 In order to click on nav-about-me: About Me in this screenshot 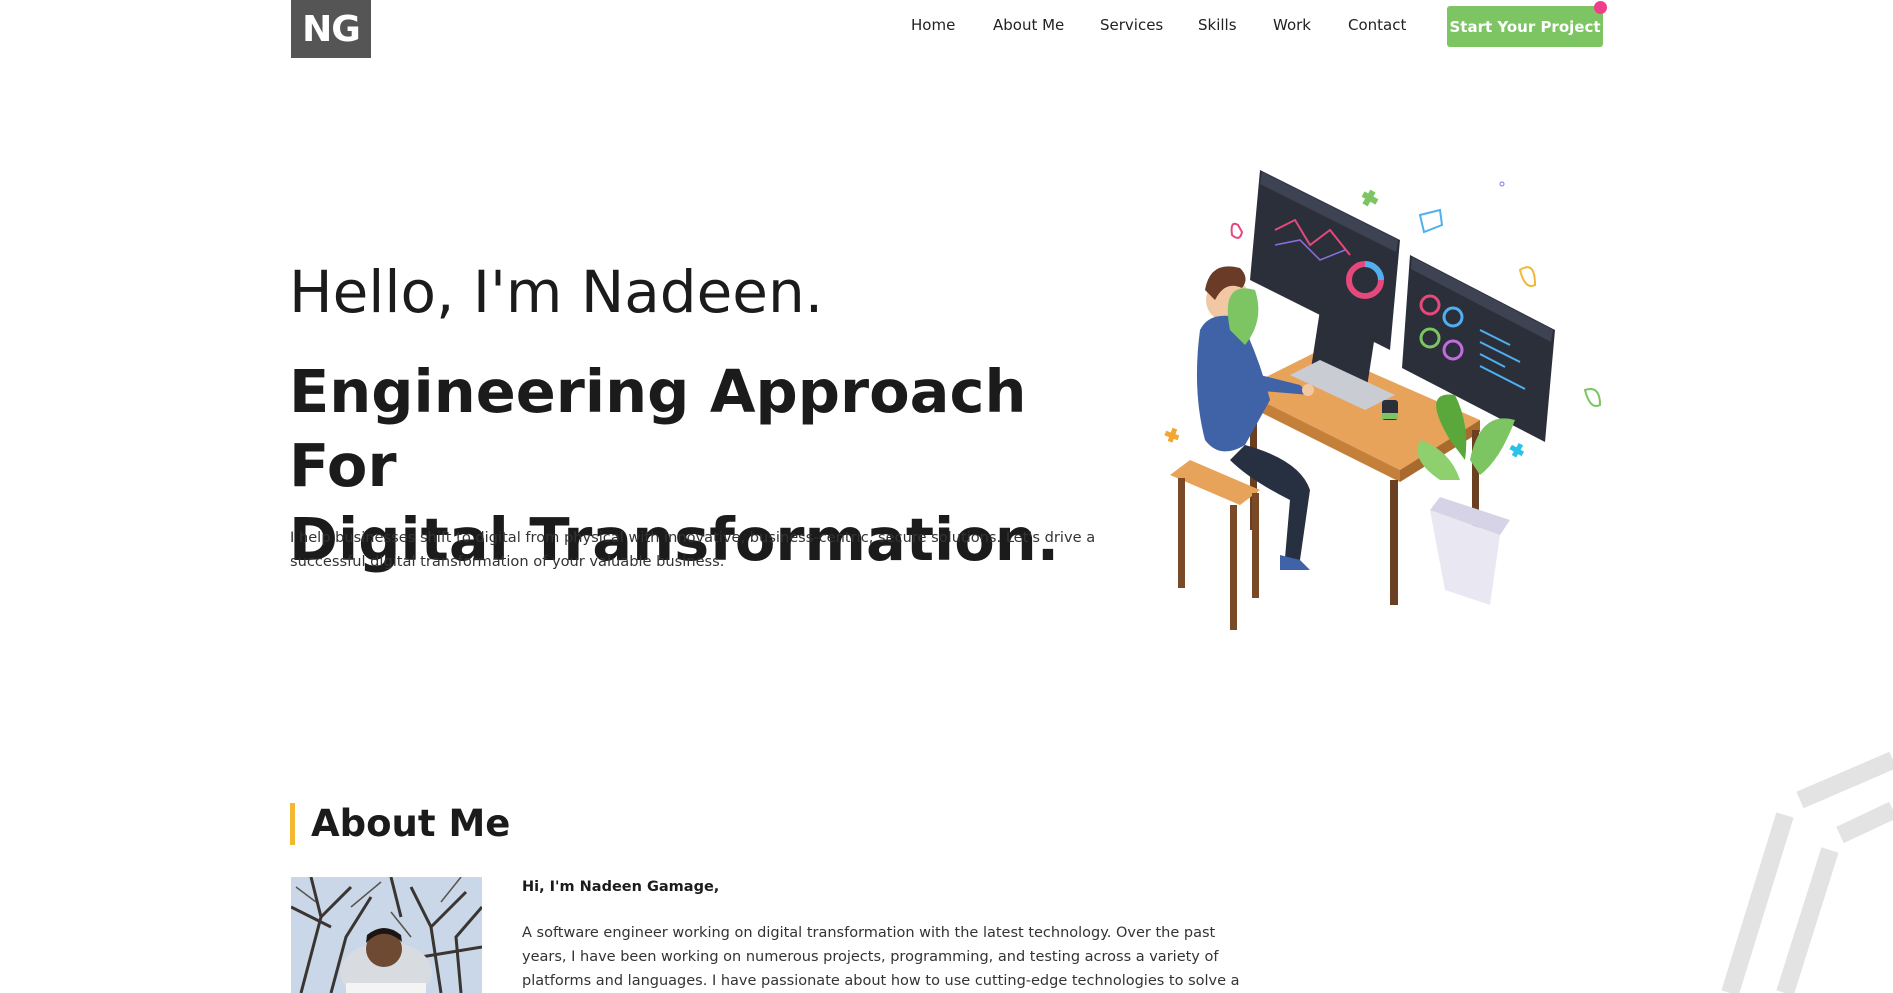, I will do `click(1028, 25)`.